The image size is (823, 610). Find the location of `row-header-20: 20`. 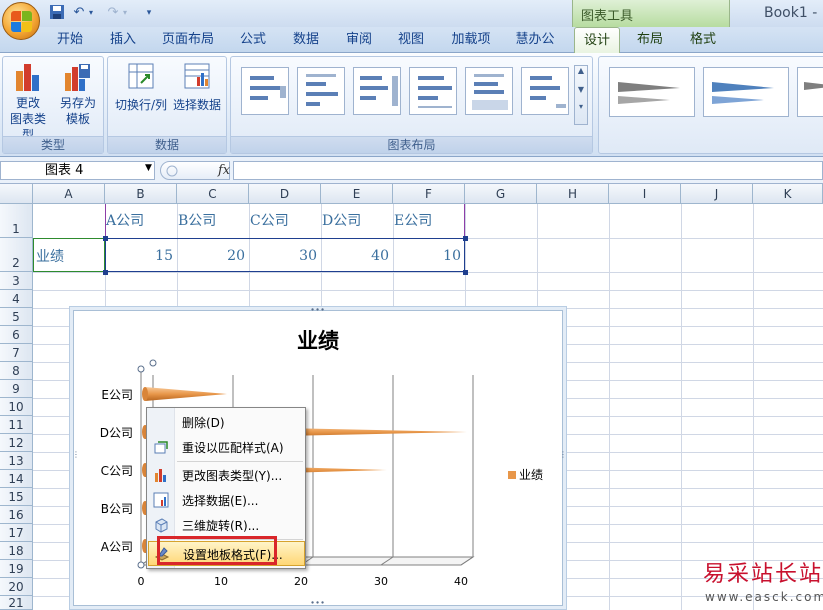

row-header-20: 20 is located at coordinates (16, 587).